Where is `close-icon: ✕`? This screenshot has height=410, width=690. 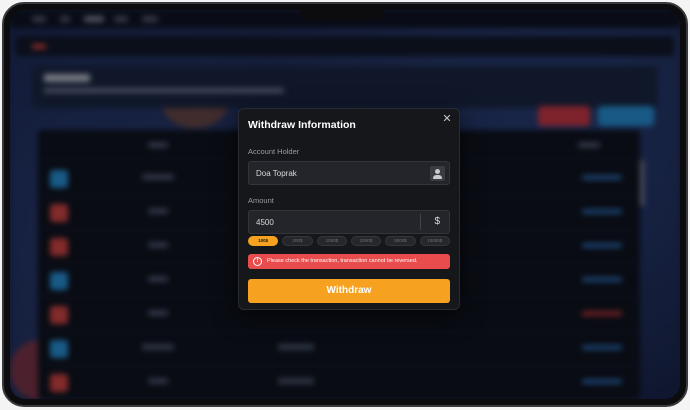 close-icon: ✕ is located at coordinates (447, 119).